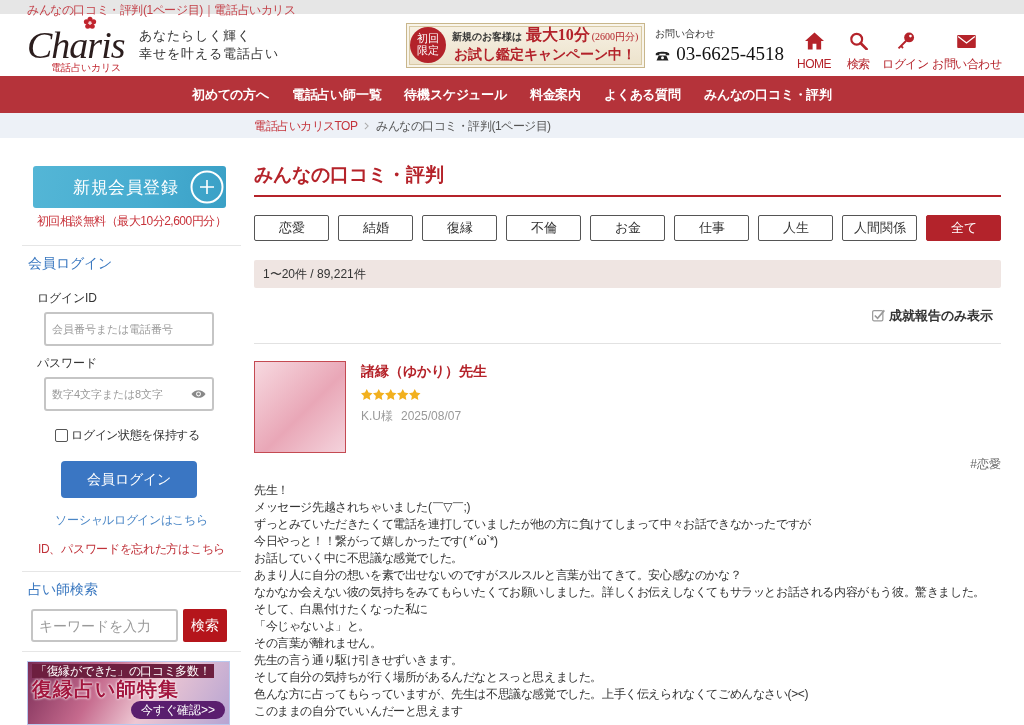 Image resolution: width=1024 pixels, height=725 pixels. What do you see at coordinates (711, 228) in the screenshot?
I see `category-filter-button: 仕事` at bounding box center [711, 228].